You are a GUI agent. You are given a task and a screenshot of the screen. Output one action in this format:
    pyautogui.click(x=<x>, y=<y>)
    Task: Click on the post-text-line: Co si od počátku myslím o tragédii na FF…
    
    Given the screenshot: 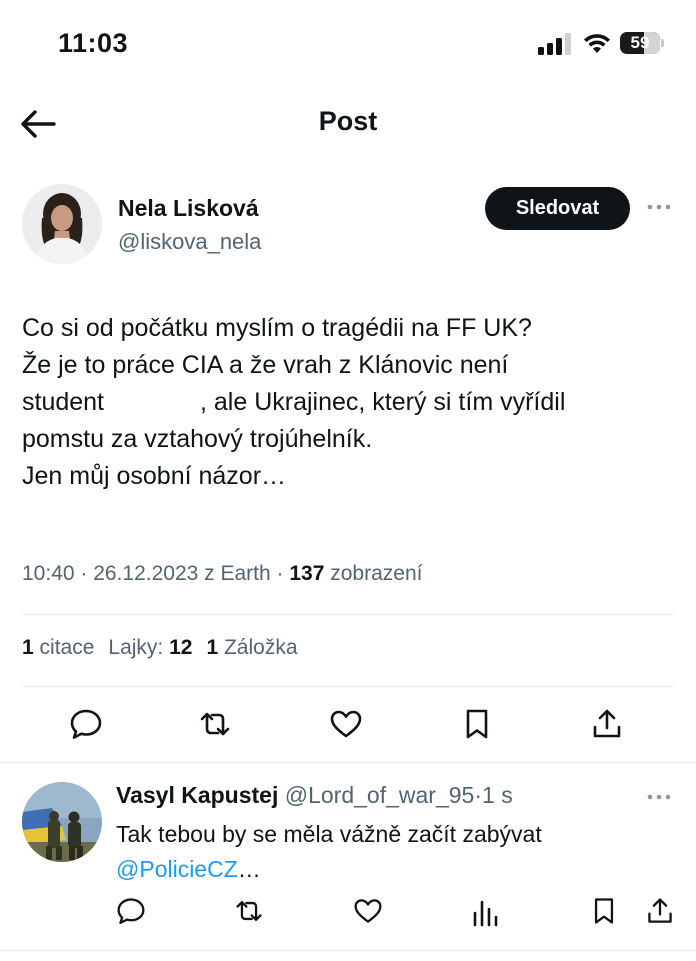 What is the action you would take?
    pyautogui.click(x=277, y=328)
    